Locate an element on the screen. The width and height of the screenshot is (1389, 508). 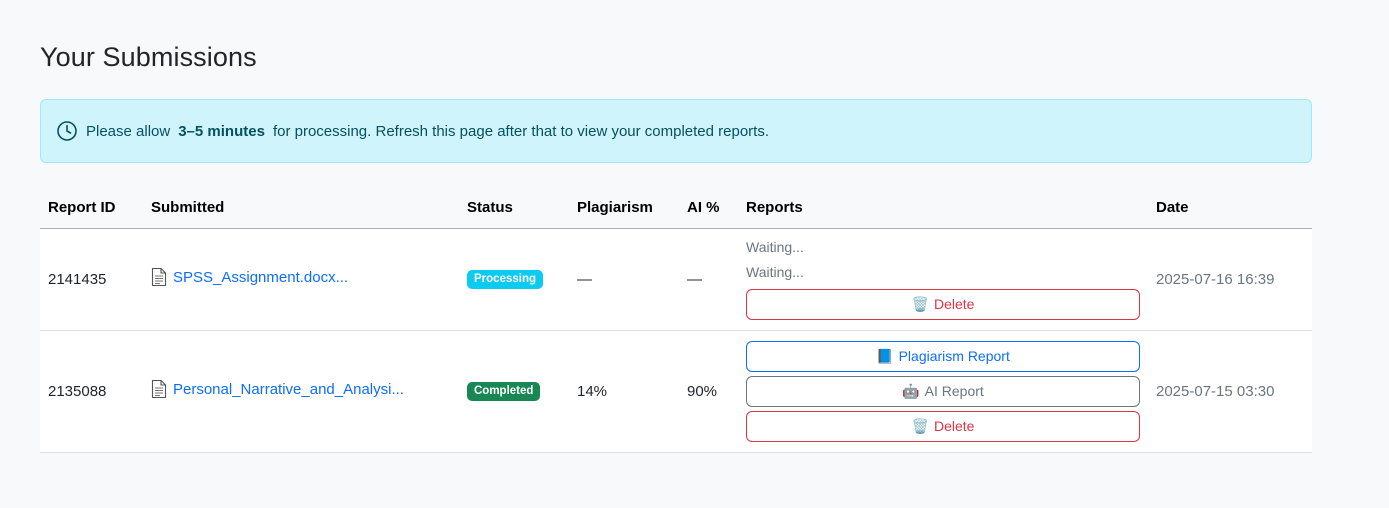
alert-highlight: 3–5 minutes is located at coordinates (221, 131).